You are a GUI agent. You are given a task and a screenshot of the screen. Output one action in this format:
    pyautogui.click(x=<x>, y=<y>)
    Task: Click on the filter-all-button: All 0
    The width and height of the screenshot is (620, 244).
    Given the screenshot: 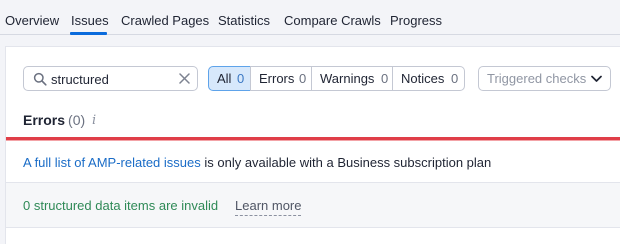 What is the action you would take?
    pyautogui.click(x=229, y=78)
    